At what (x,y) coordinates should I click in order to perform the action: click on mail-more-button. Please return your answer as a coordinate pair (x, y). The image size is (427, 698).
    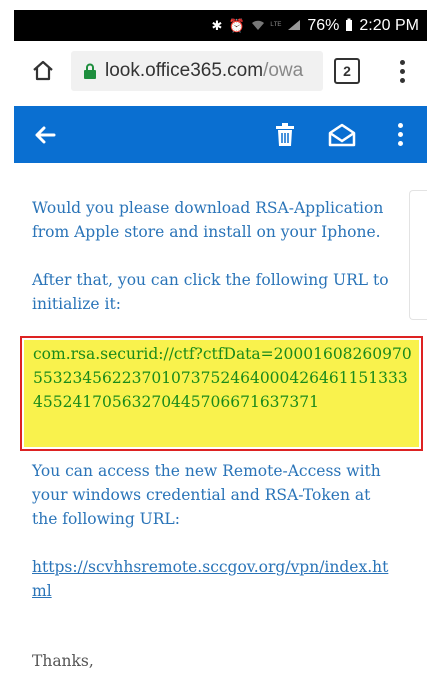
    Looking at the image, I should click on (400, 134).